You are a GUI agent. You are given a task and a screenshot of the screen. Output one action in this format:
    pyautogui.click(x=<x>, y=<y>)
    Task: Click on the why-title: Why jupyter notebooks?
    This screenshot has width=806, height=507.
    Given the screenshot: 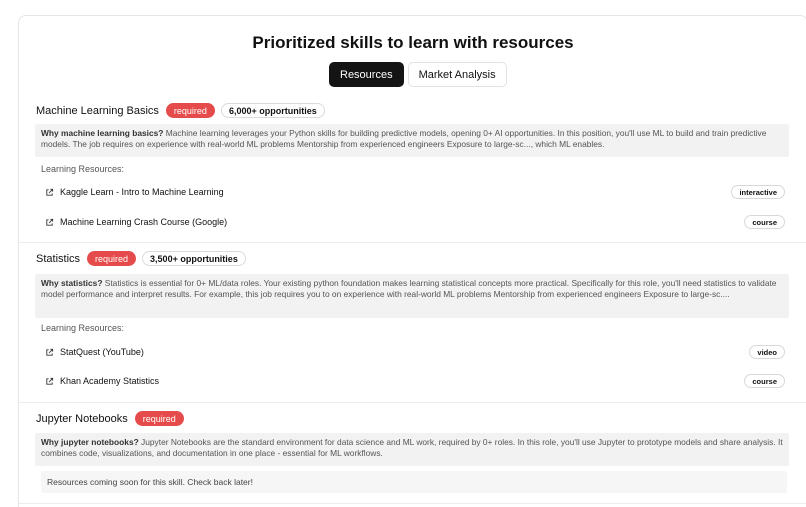 What is the action you would take?
    pyautogui.click(x=90, y=442)
    